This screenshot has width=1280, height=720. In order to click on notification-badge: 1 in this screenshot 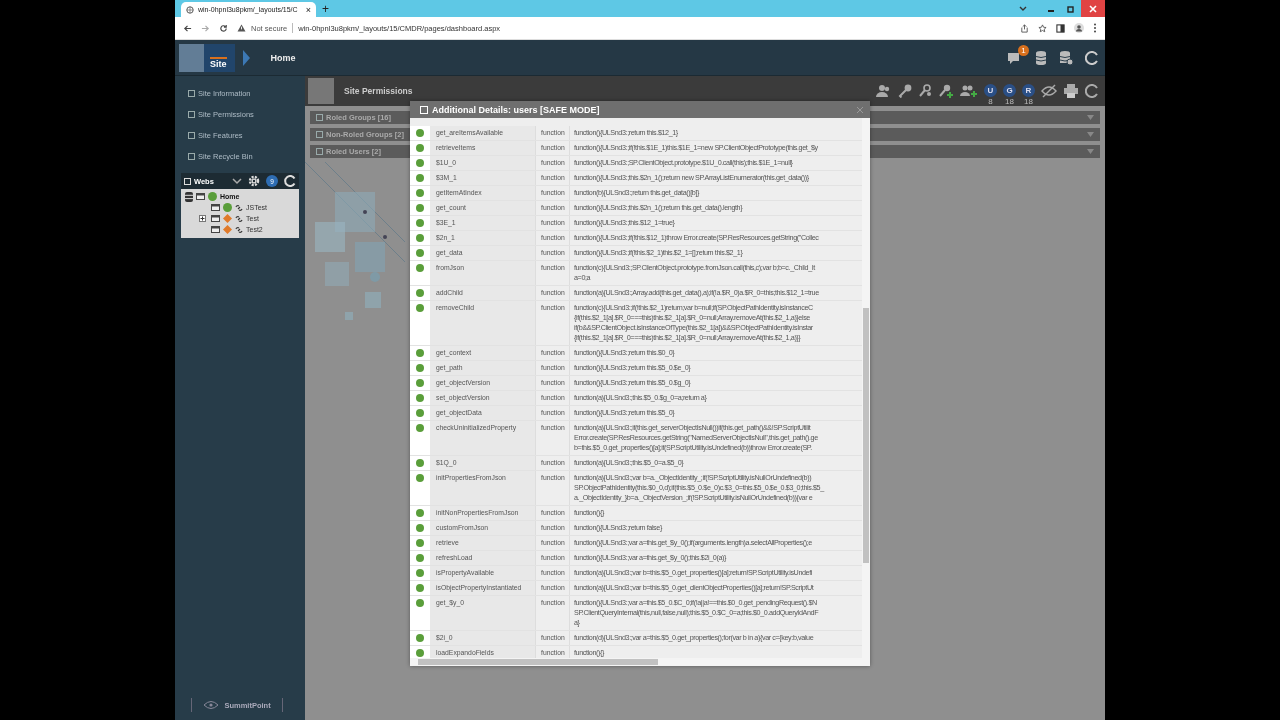, I will do `click(1023, 50)`.